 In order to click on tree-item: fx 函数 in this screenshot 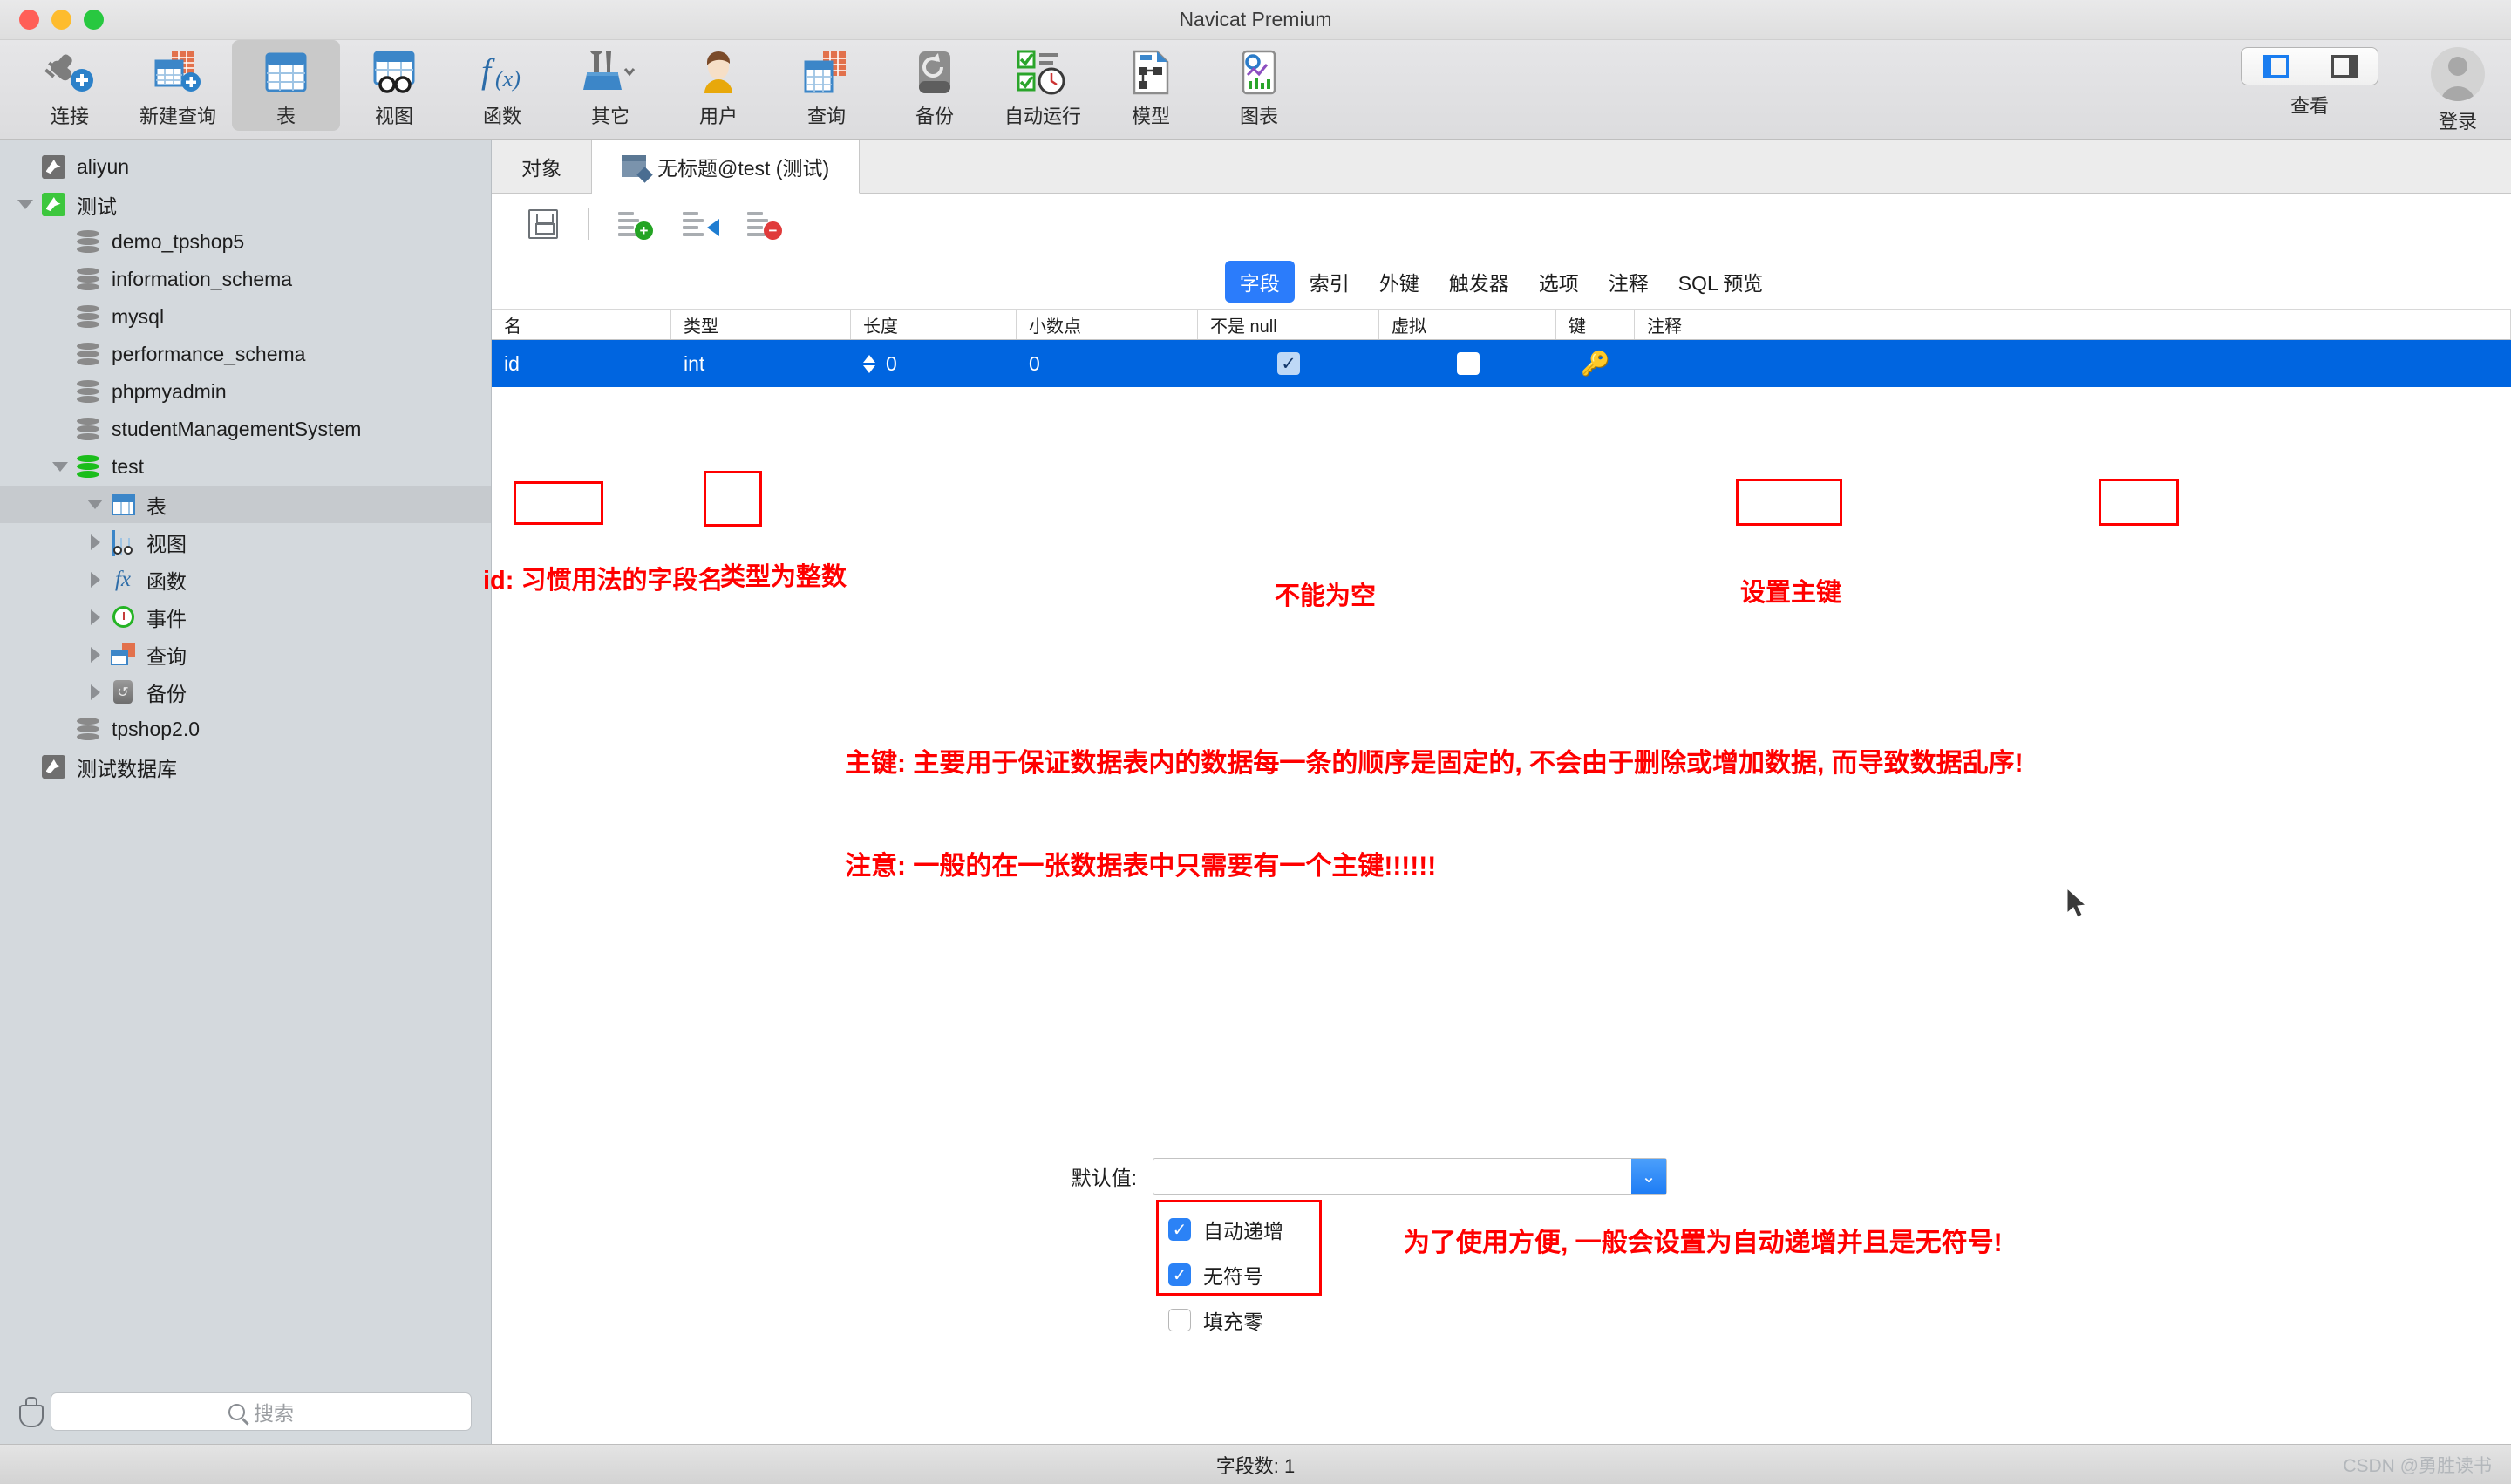, I will do `click(245, 579)`.